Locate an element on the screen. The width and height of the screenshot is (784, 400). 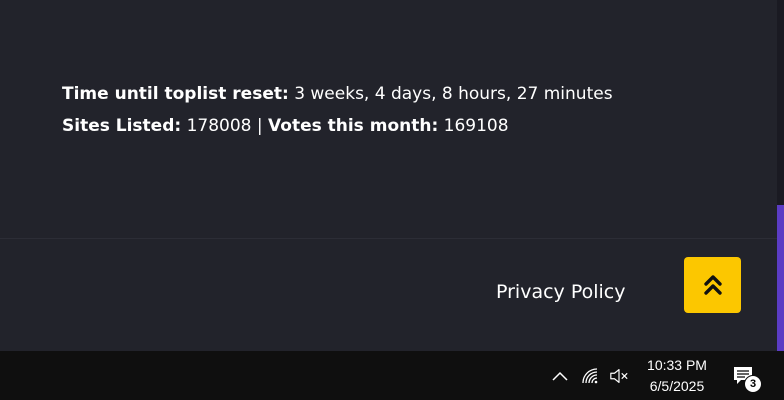
sites-label: Sites Listed: is located at coordinates (122, 126).